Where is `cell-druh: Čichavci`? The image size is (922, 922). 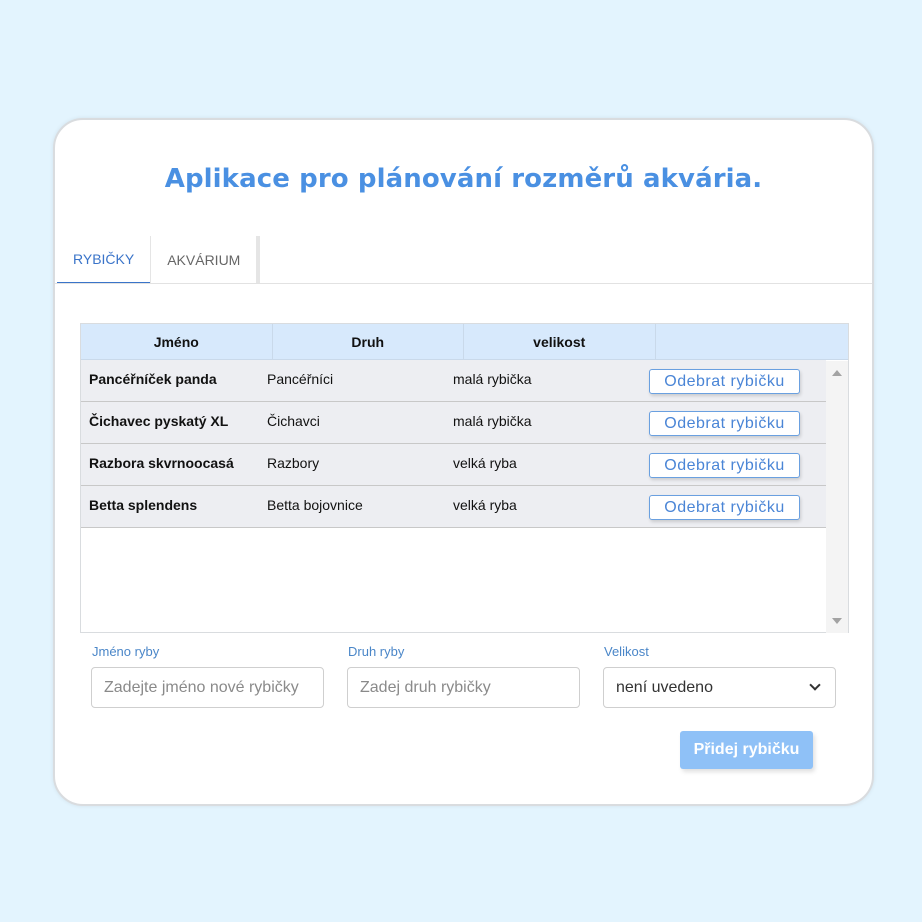 cell-druh: Čichavci is located at coordinates (293, 421).